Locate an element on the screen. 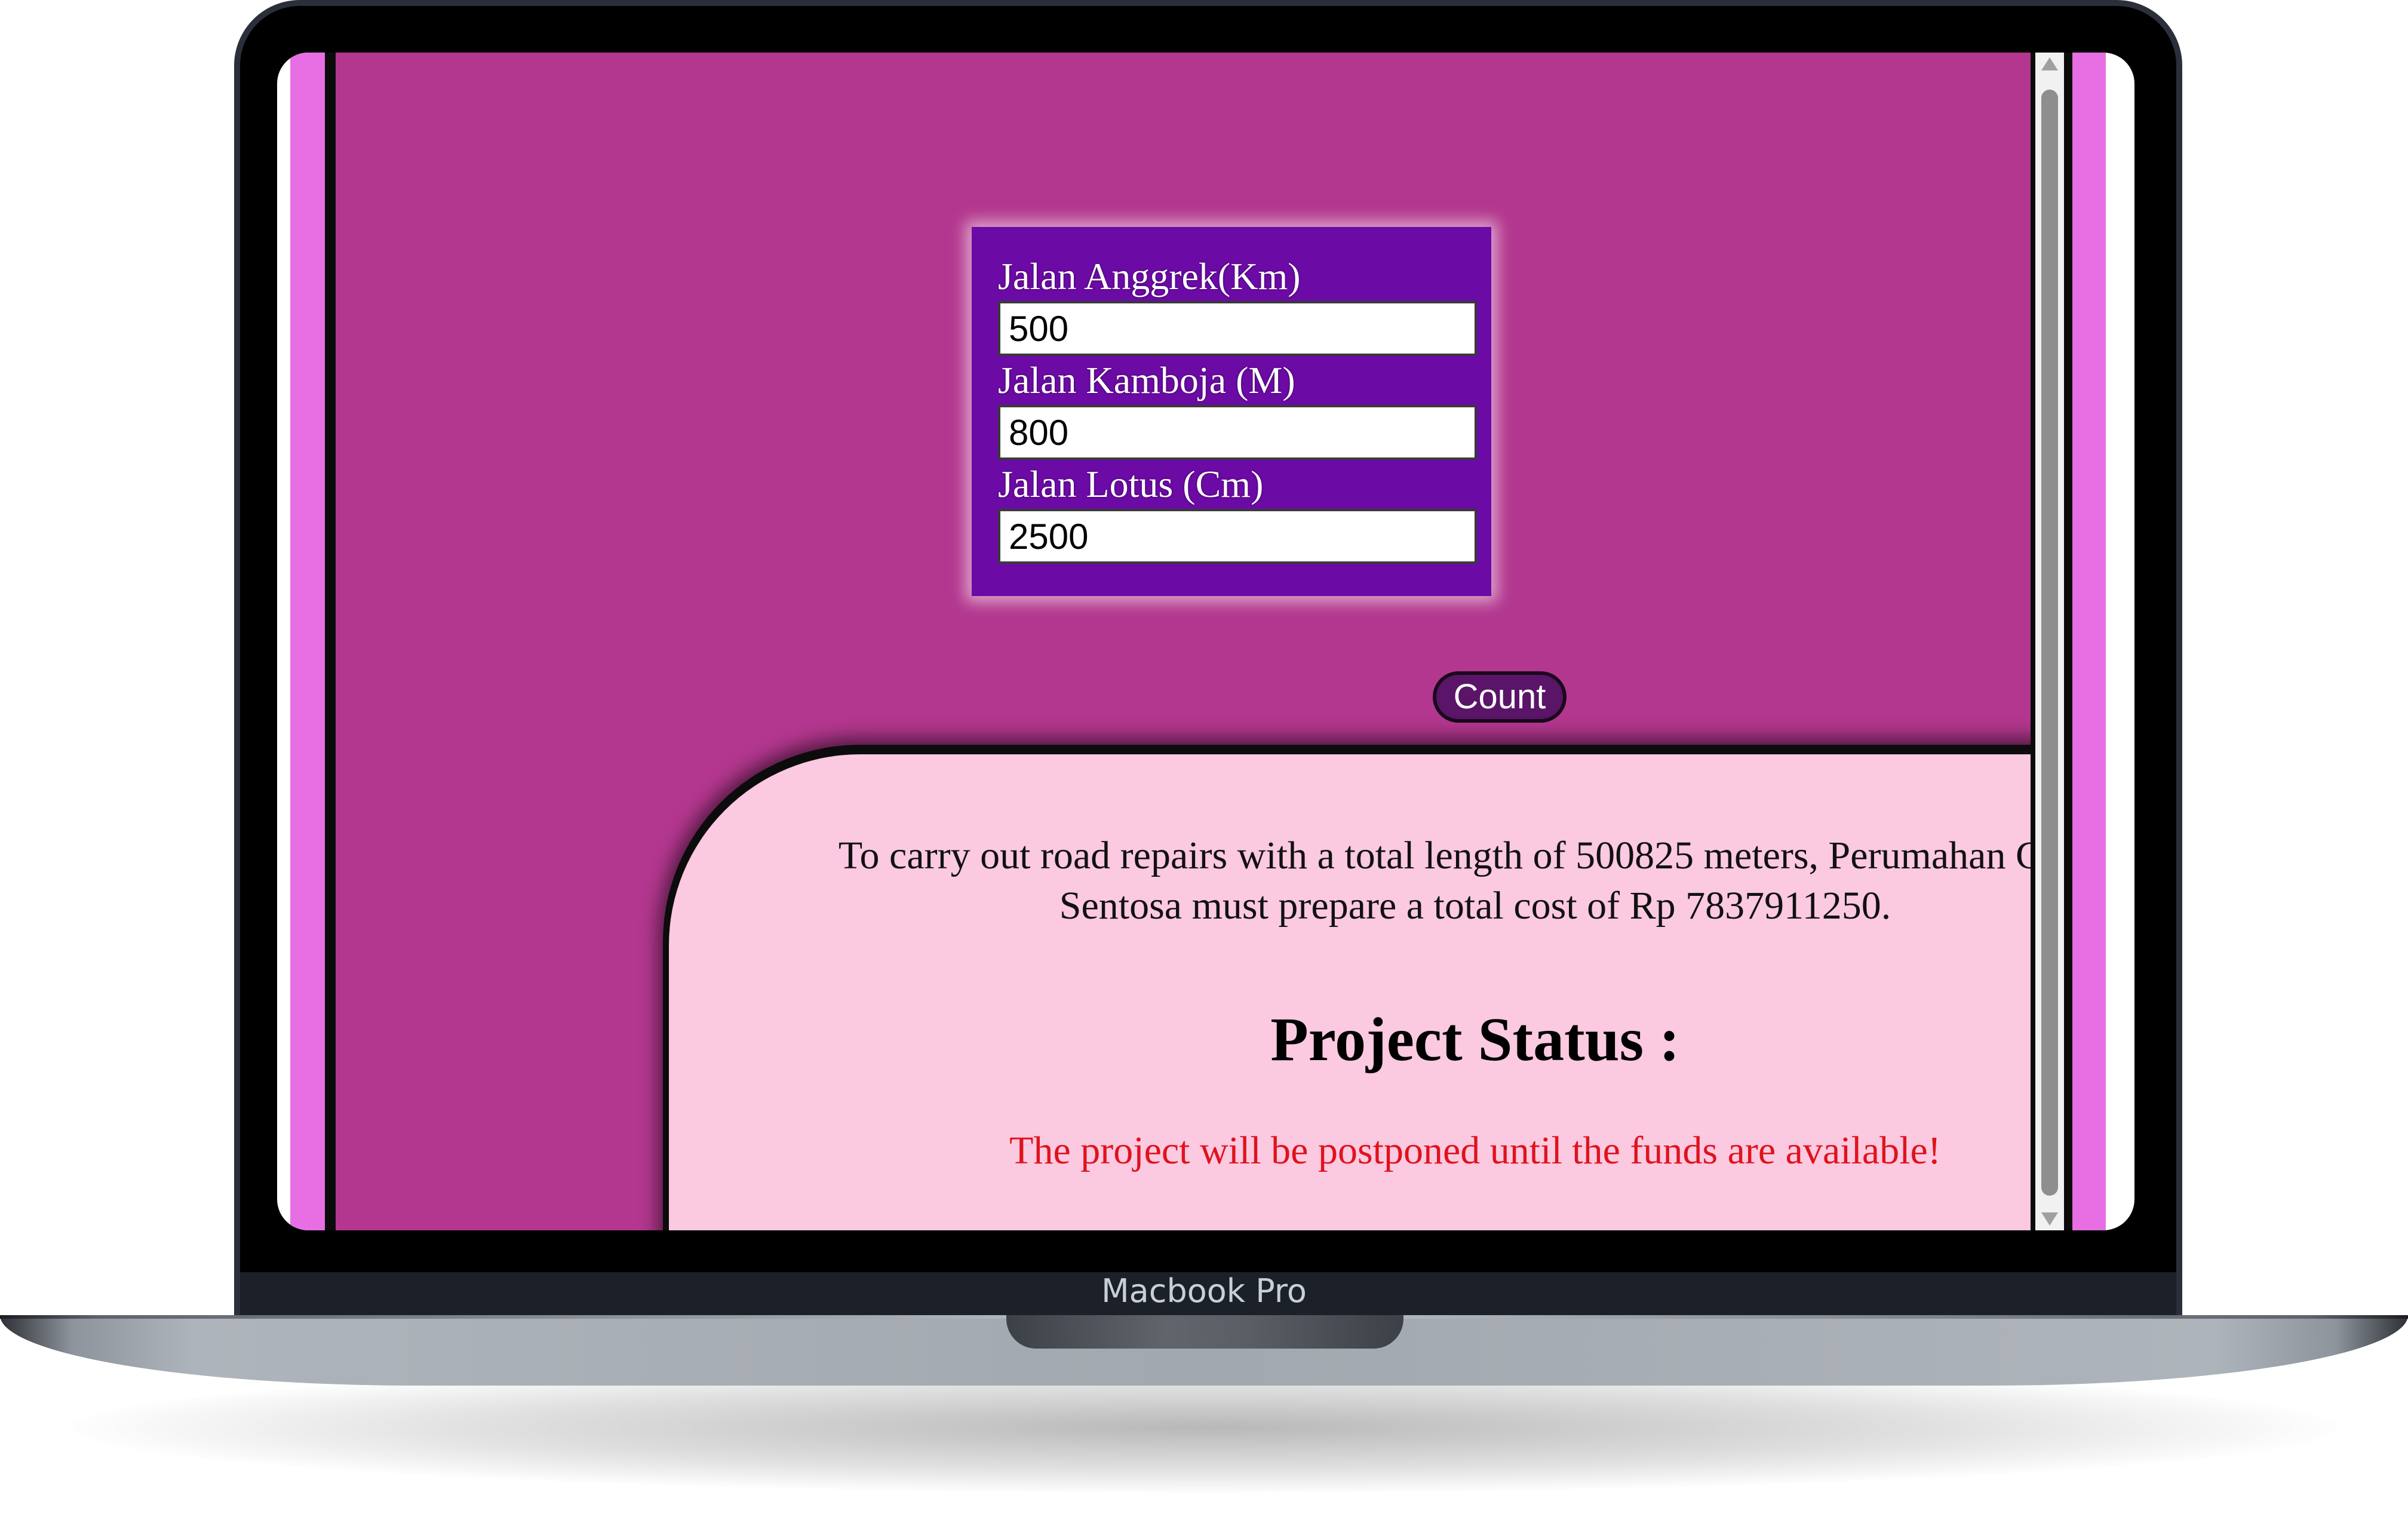  left-border-line is located at coordinates (330, 641).